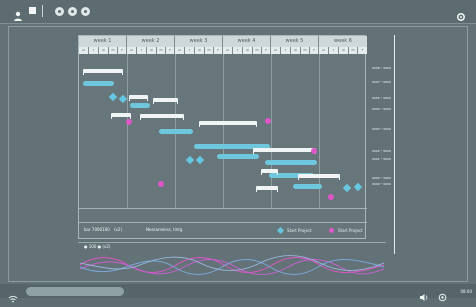 This screenshot has height=307, width=476. Describe the element at coordinates (199, 41) in the screenshot. I see `week-header-3: week 3` at that location.